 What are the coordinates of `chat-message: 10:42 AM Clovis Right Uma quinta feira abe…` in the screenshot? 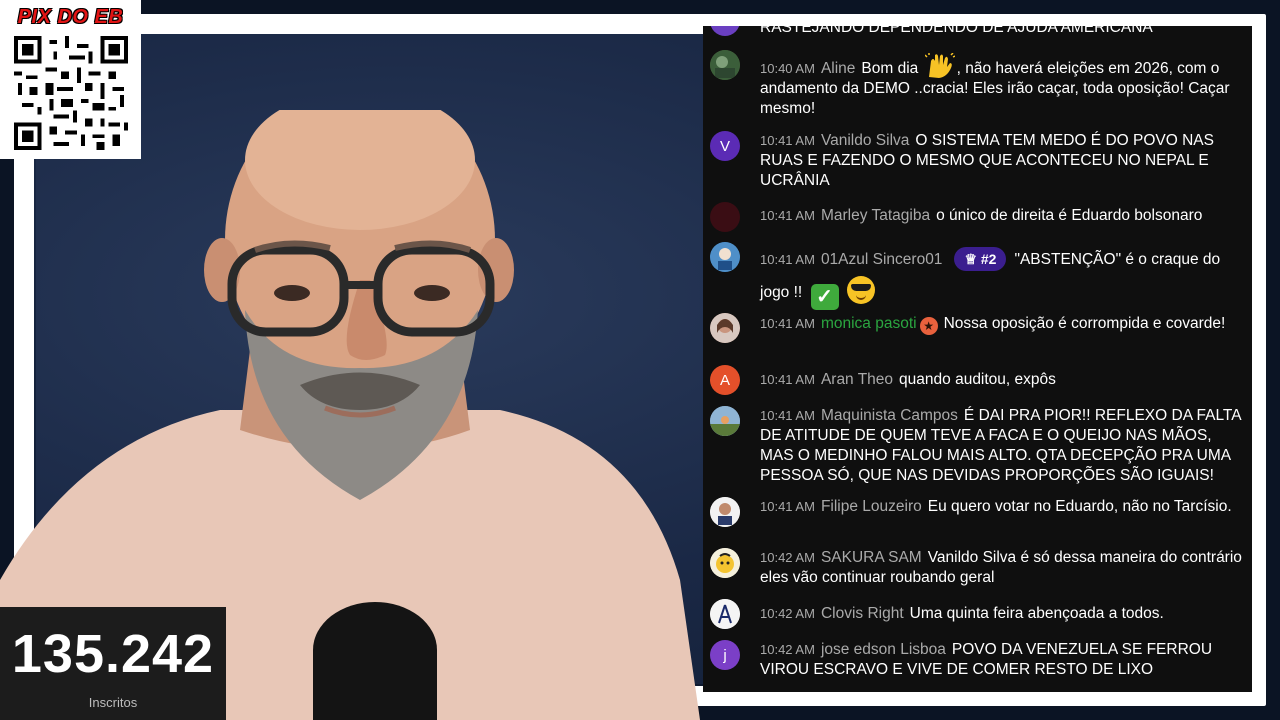 It's located at (977, 614).